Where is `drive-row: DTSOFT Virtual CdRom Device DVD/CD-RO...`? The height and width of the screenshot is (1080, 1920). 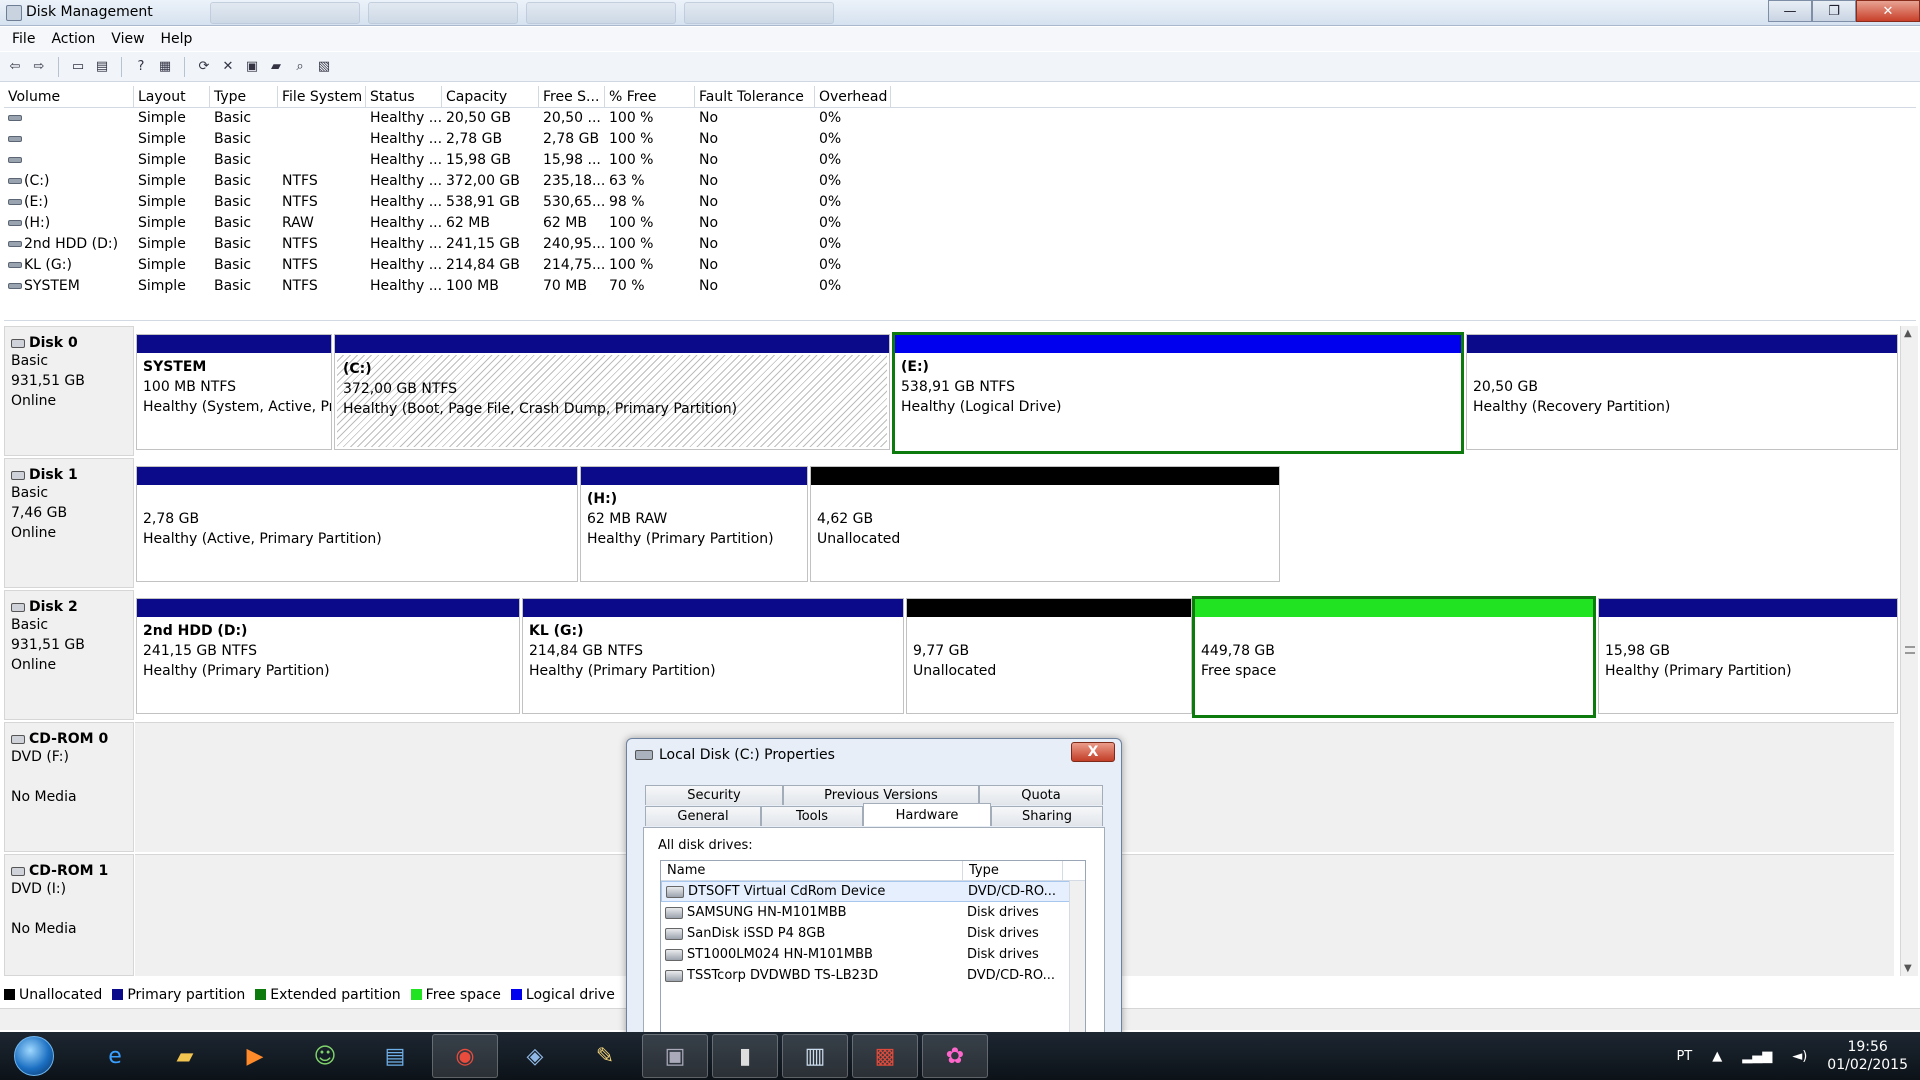
drive-row: DTSOFT Virtual CdRom Device DVD/CD-RO... is located at coordinates (873, 891).